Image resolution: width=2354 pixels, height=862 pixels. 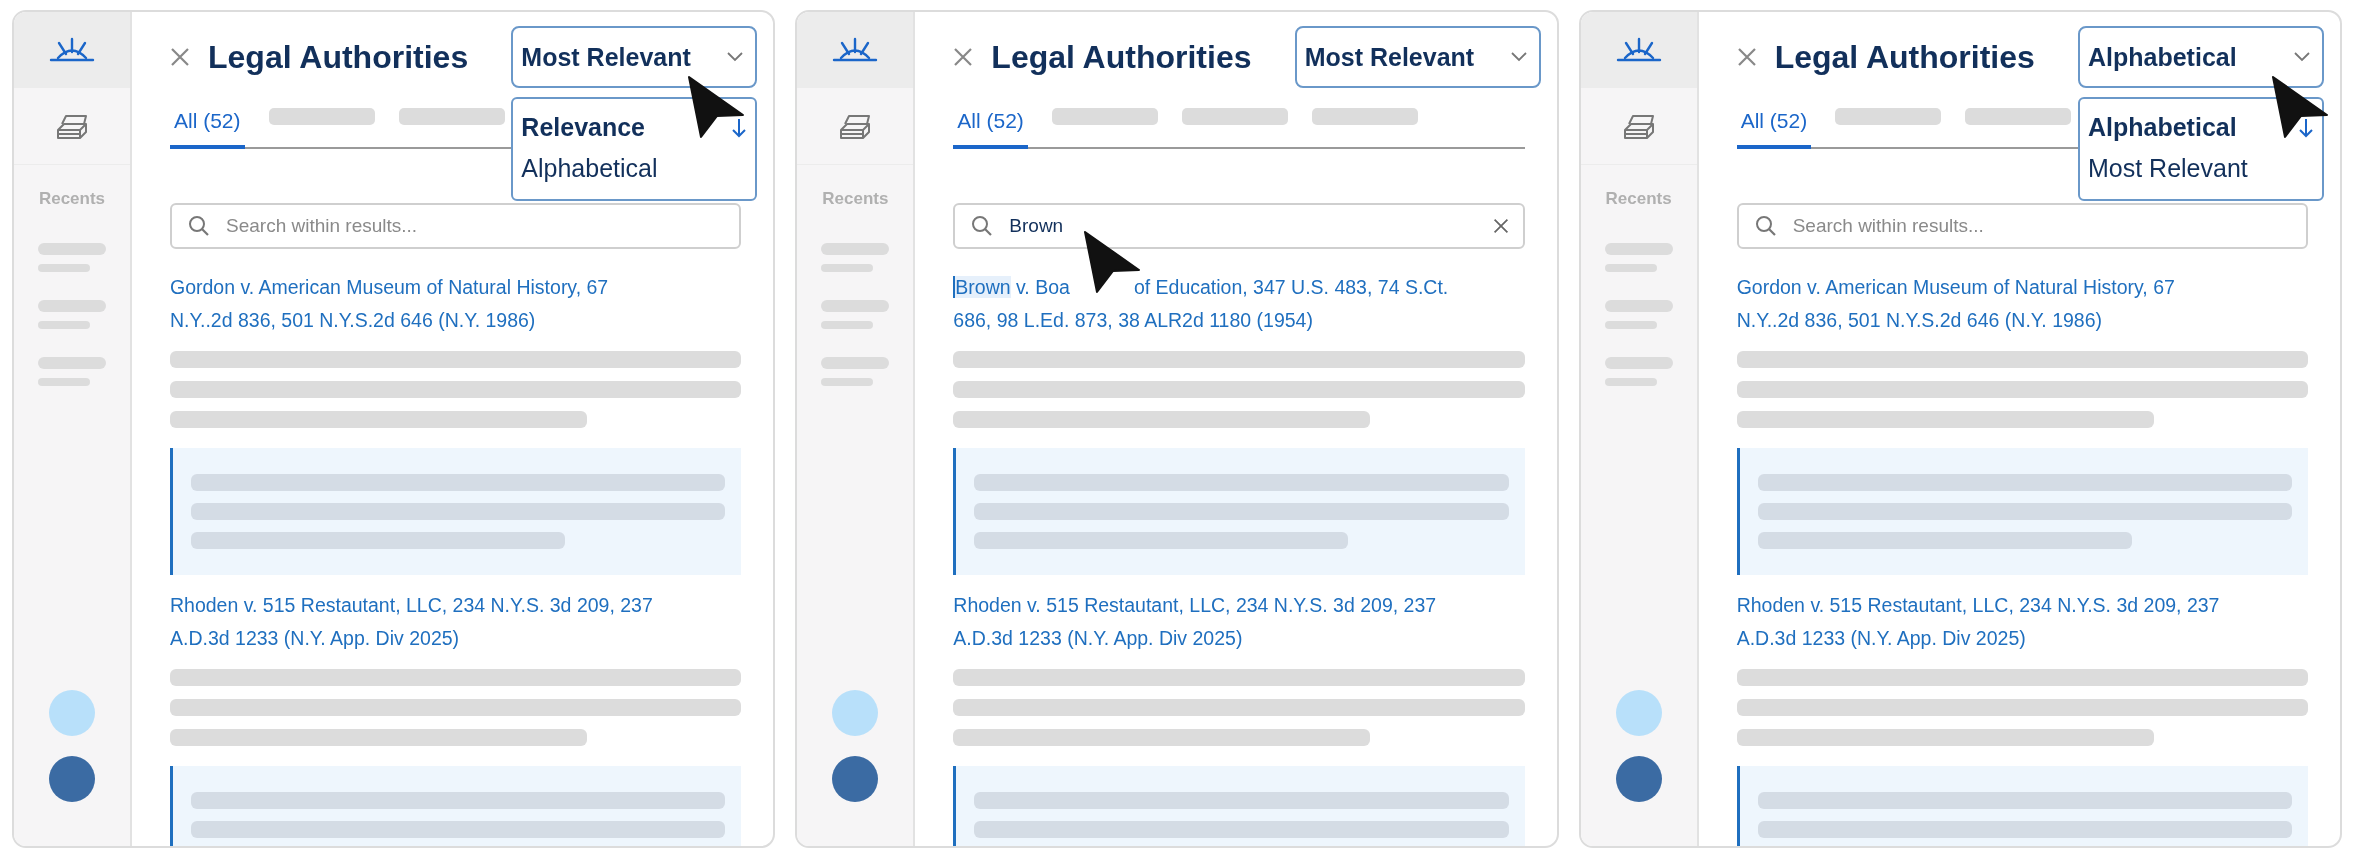 What do you see at coordinates (2201, 168) in the screenshot?
I see `sort-option: Most Relevant` at bounding box center [2201, 168].